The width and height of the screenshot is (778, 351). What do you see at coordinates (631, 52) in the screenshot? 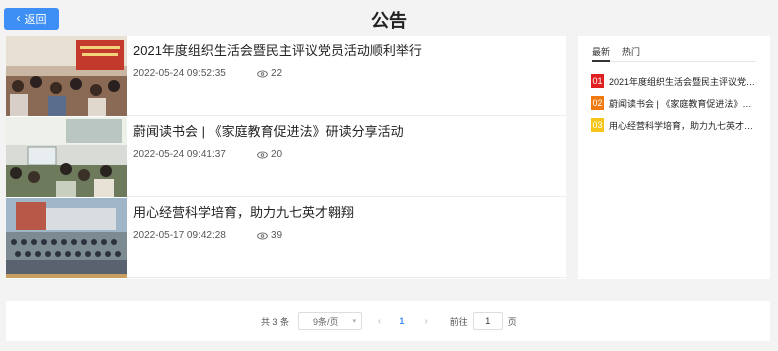
I see `tab-popular: 热门` at bounding box center [631, 52].